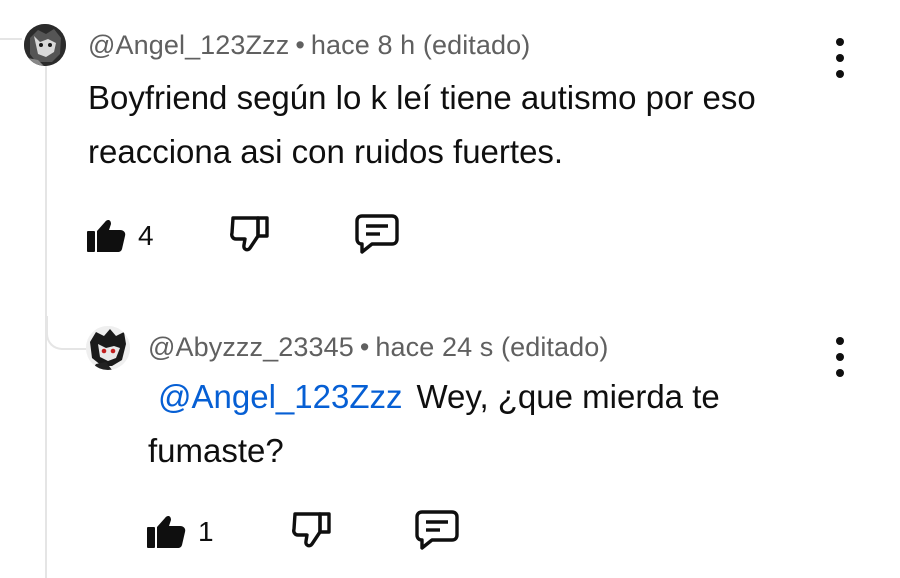 Image resolution: width=900 pixels, height=578 pixels. What do you see at coordinates (840, 357) in the screenshot?
I see `reply-menu-button` at bounding box center [840, 357].